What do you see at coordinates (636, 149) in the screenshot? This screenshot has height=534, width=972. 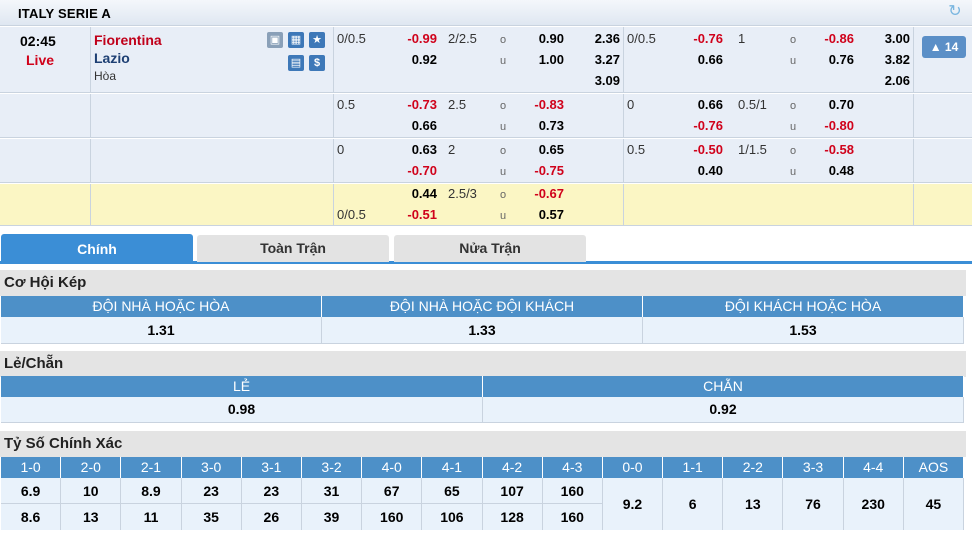 I see `ht-hdp-line: 0.5` at bounding box center [636, 149].